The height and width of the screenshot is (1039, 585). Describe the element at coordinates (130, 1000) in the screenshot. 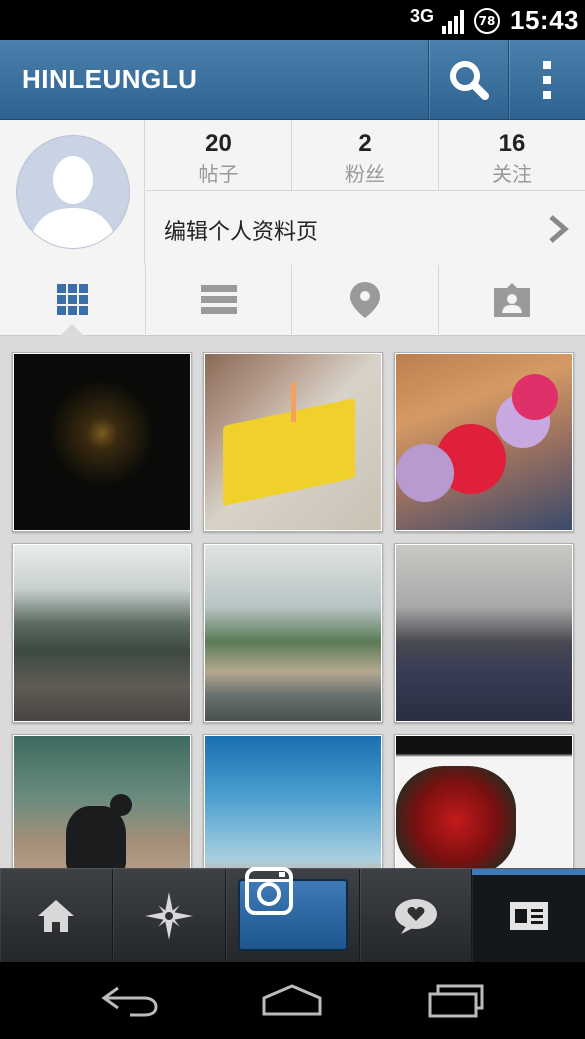

I see `back-icon` at that location.